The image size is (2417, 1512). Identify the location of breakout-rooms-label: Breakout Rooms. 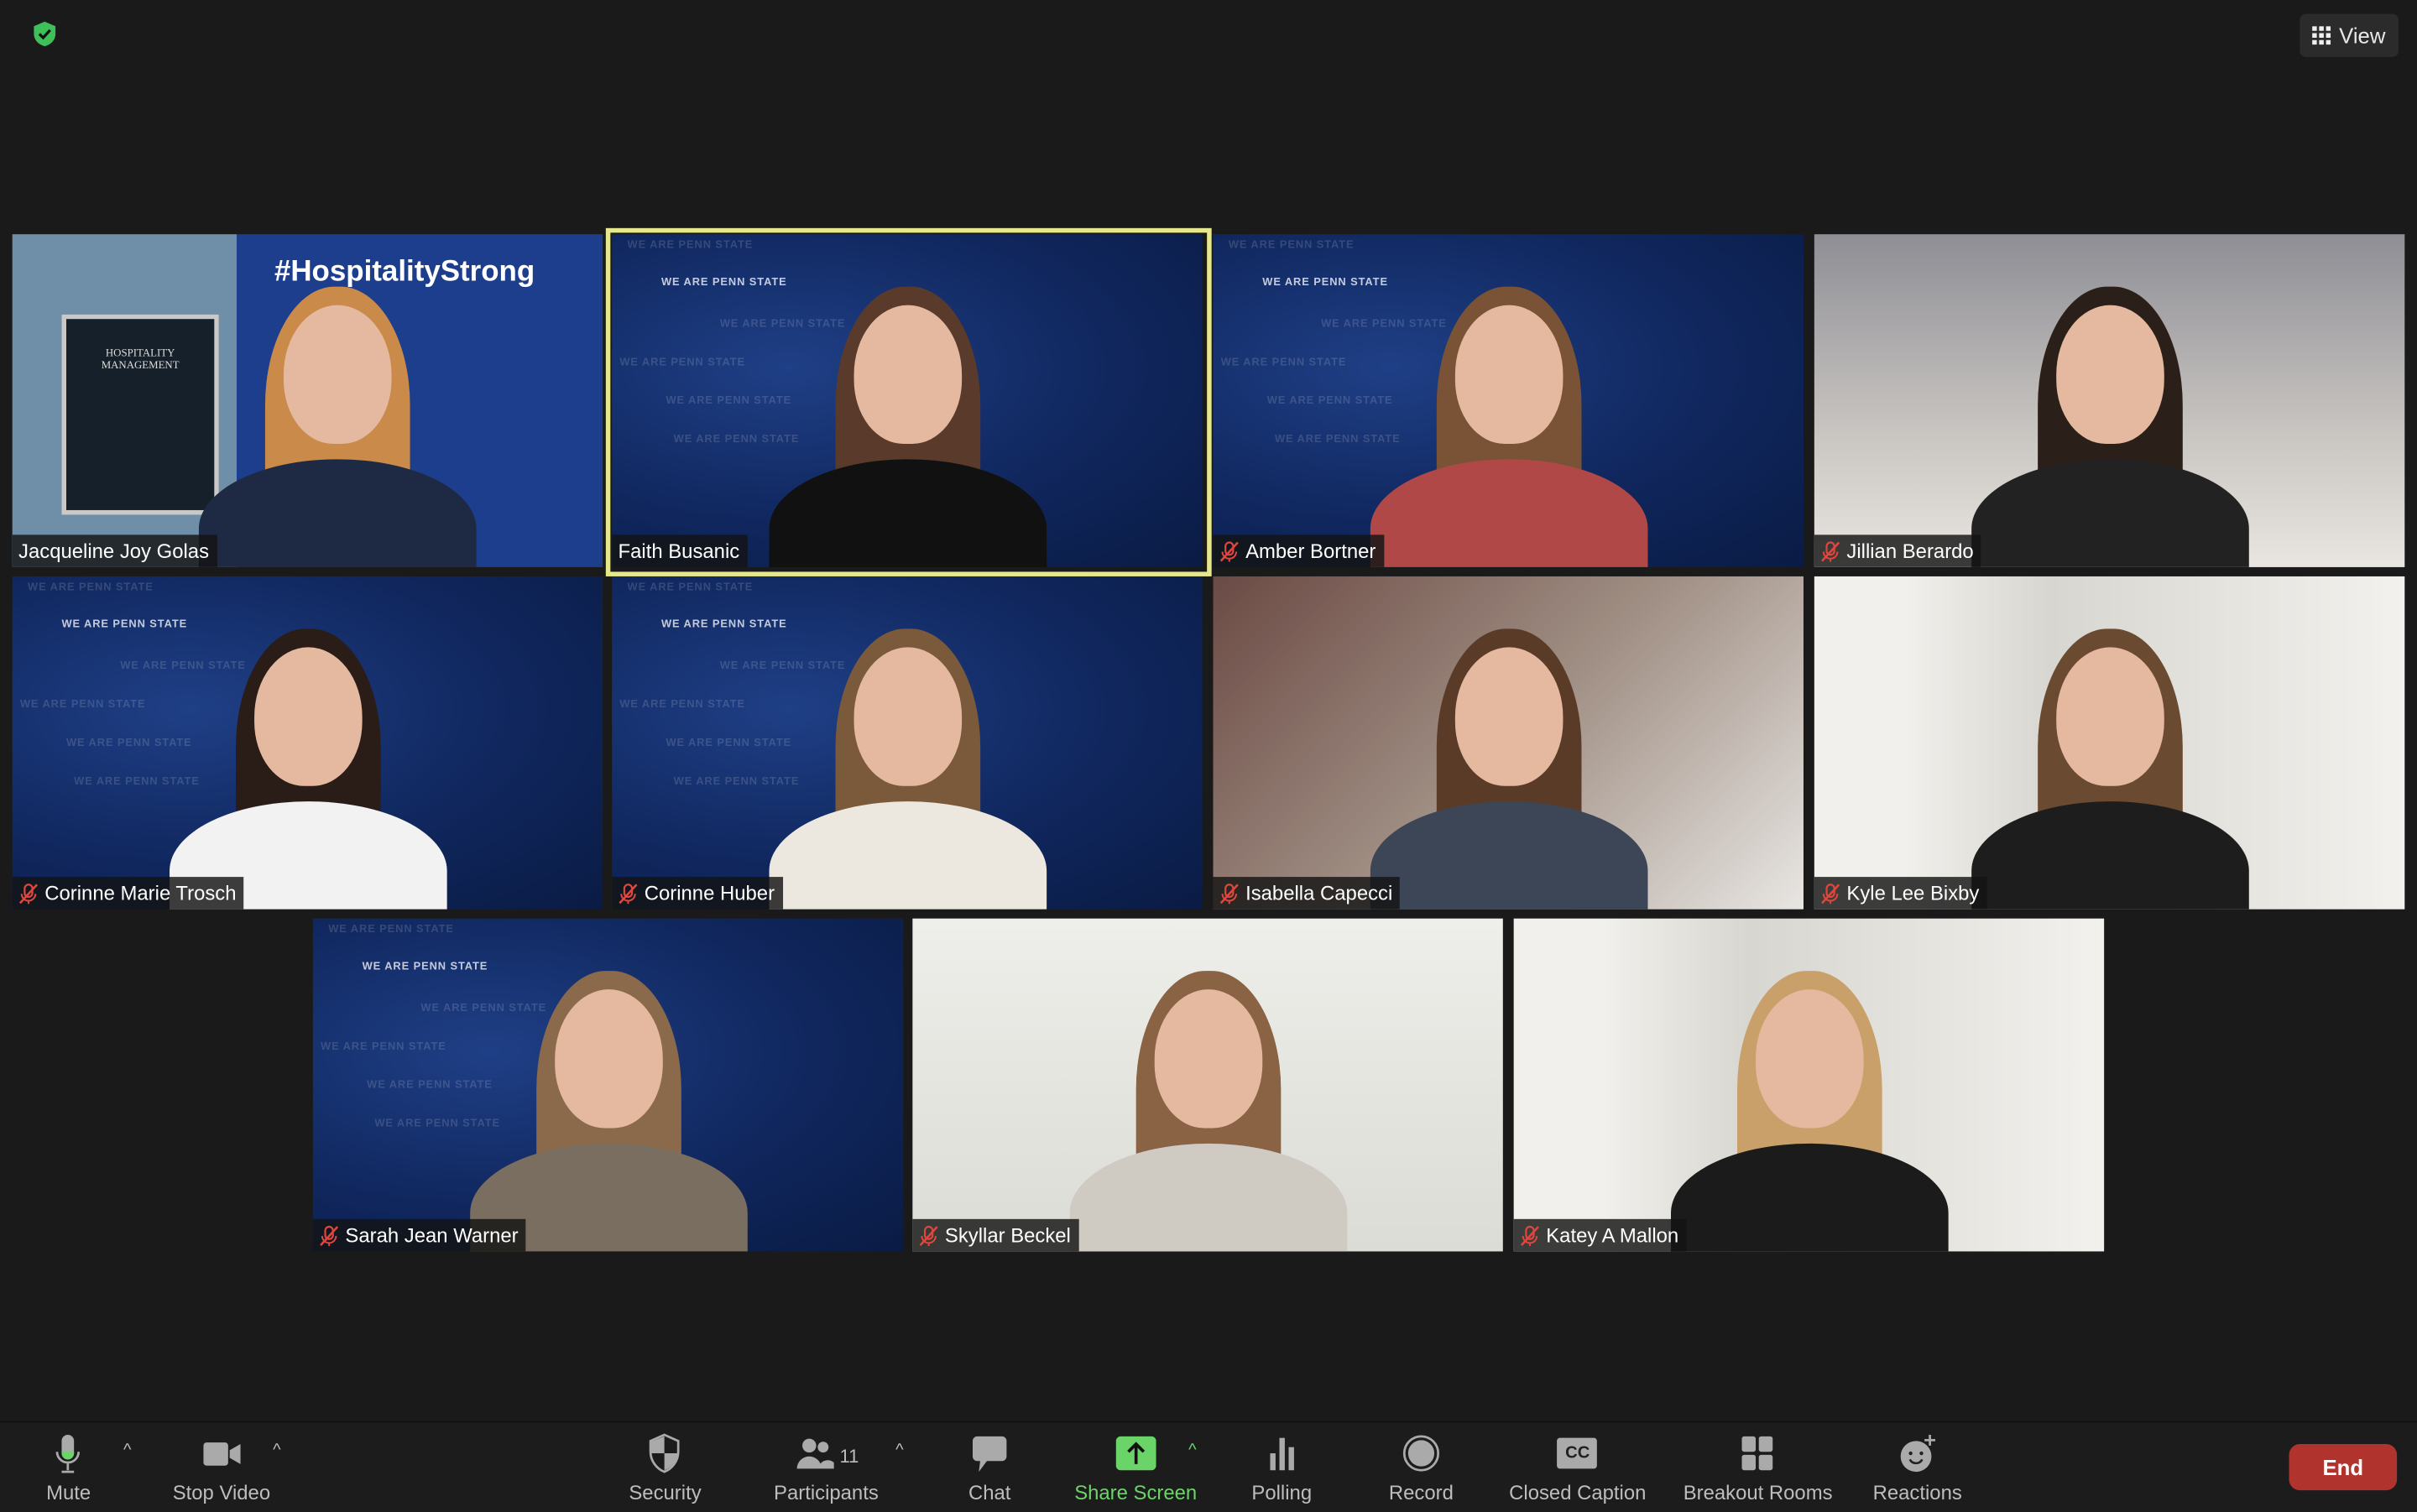
(1758, 1493).